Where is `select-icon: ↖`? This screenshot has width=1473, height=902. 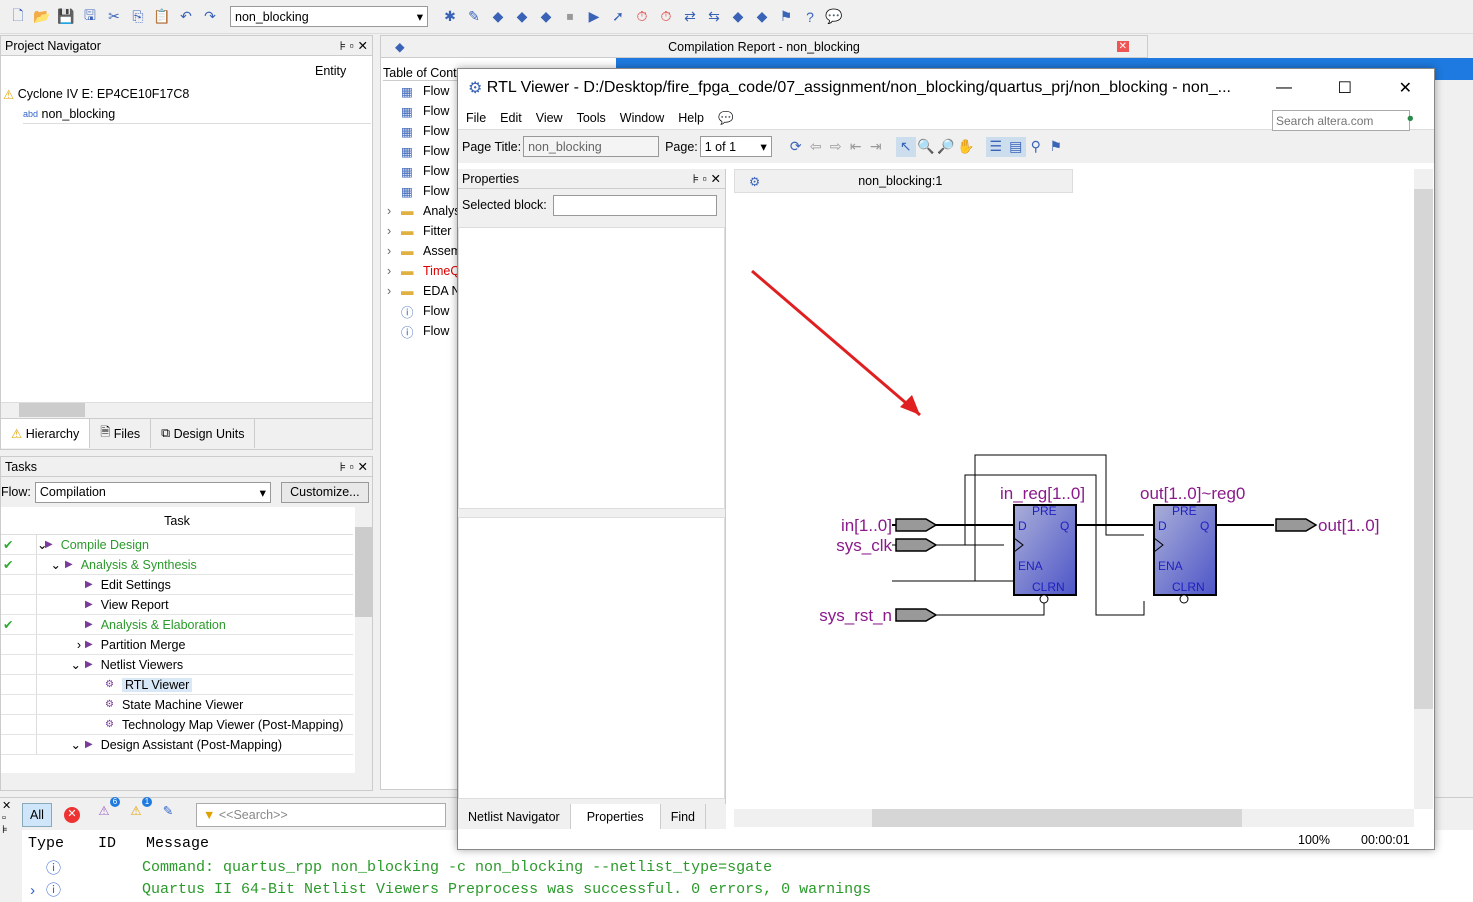
select-icon: ↖ is located at coordinates (905, 146).